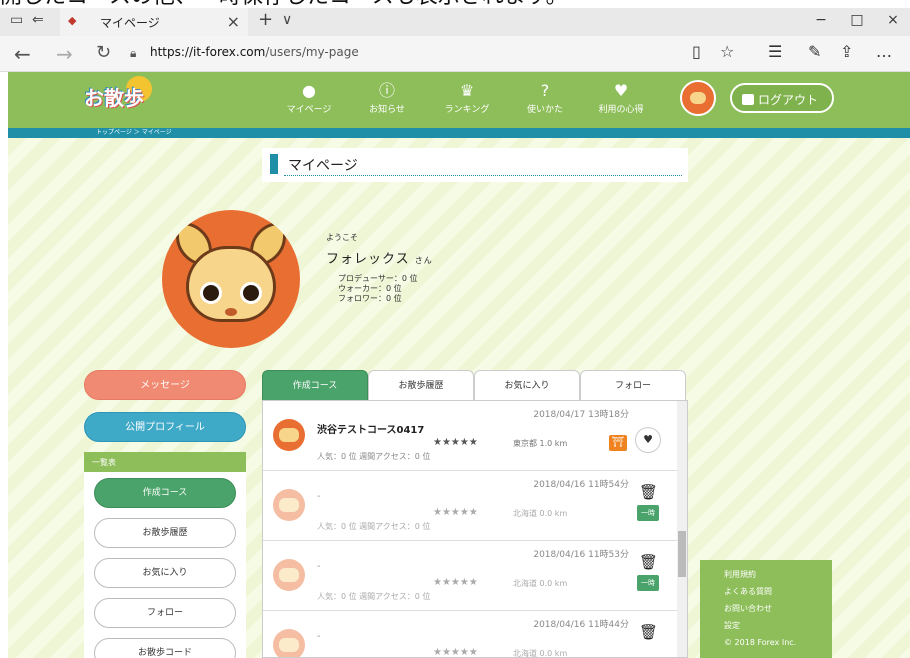  I want to click on footer-terms: 利用規約, so click(778, 574).